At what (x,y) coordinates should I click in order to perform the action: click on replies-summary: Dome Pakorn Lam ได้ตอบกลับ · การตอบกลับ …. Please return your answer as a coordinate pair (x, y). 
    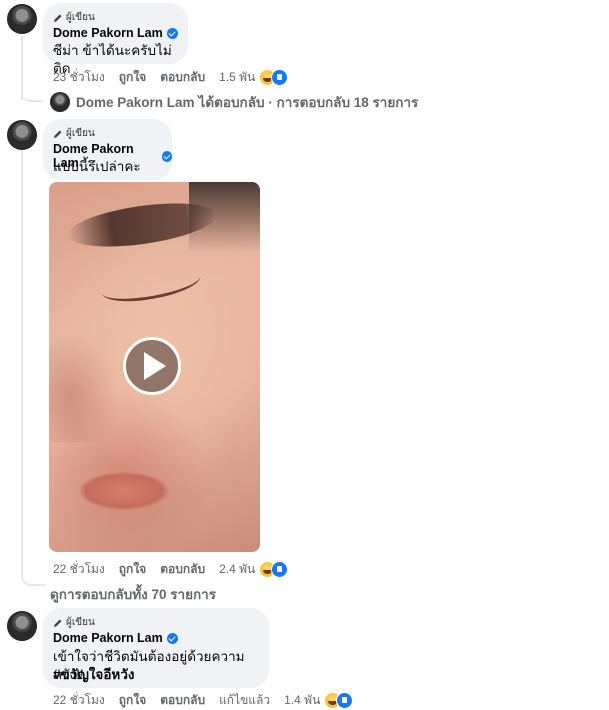
    Looking at the image, I should click on (234, 102).